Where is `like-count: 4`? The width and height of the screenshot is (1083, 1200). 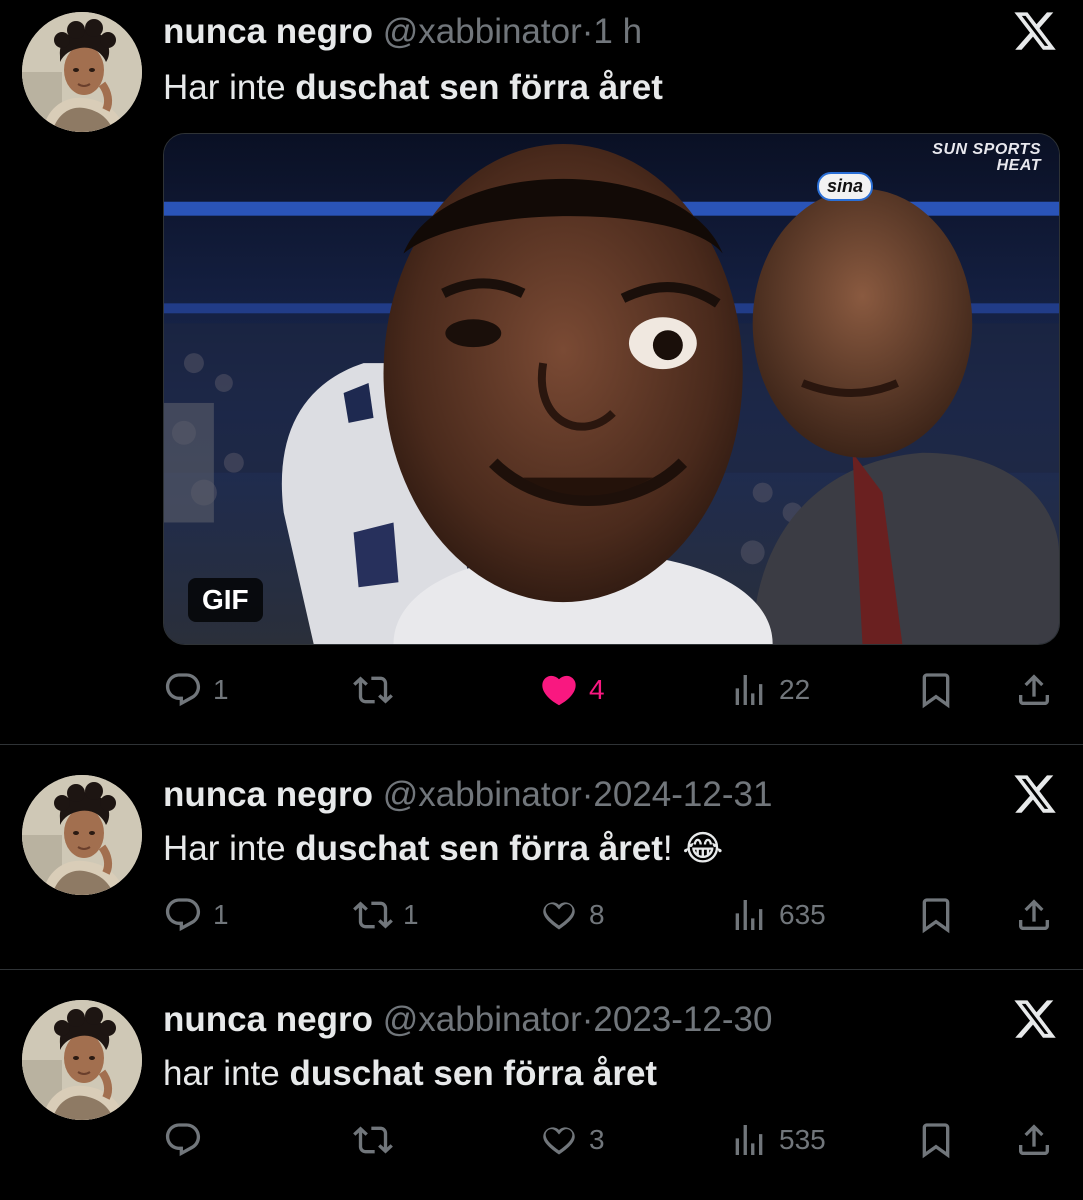
like-count: 4 is located at coordinates (597, 689).